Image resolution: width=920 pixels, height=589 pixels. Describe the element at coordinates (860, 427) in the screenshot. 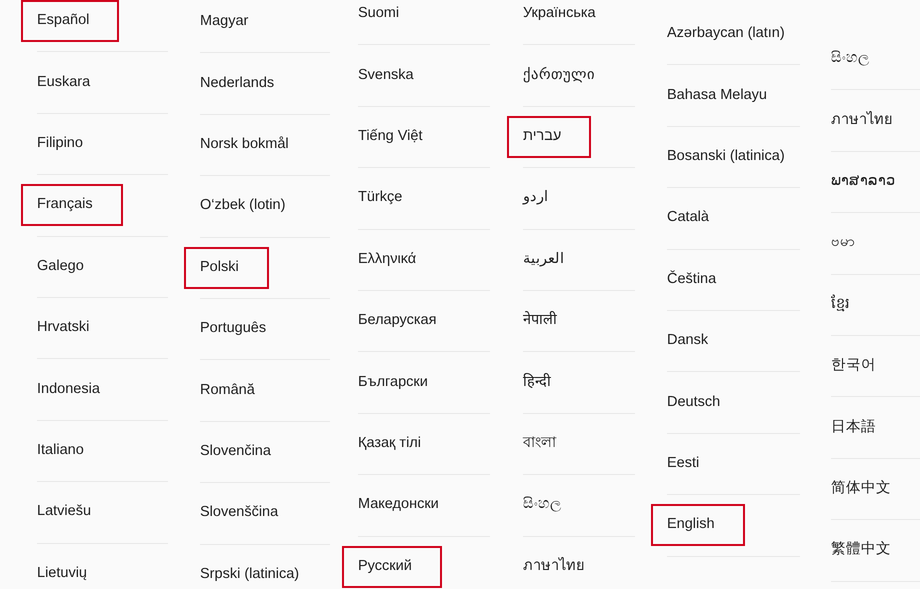

I see `language-option: 日本語` at that location.